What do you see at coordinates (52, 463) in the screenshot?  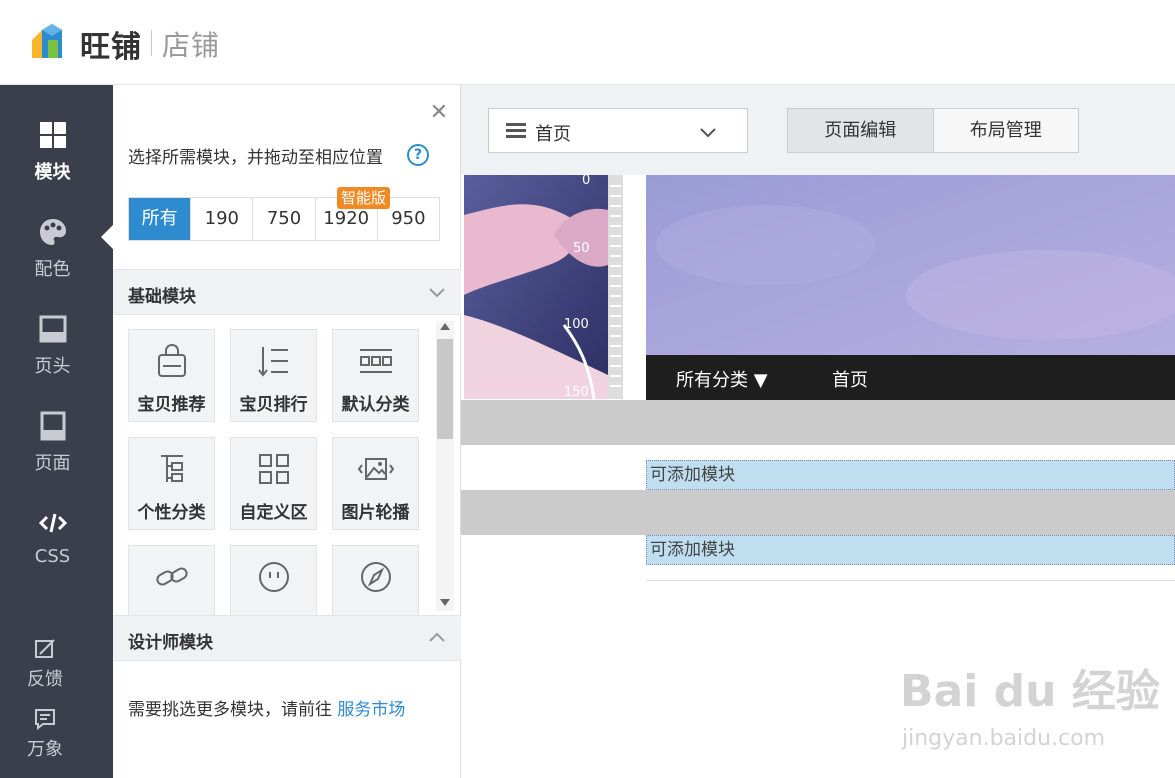 I see `sidebar-item-label: 页面` at bounding box center [52, 463].